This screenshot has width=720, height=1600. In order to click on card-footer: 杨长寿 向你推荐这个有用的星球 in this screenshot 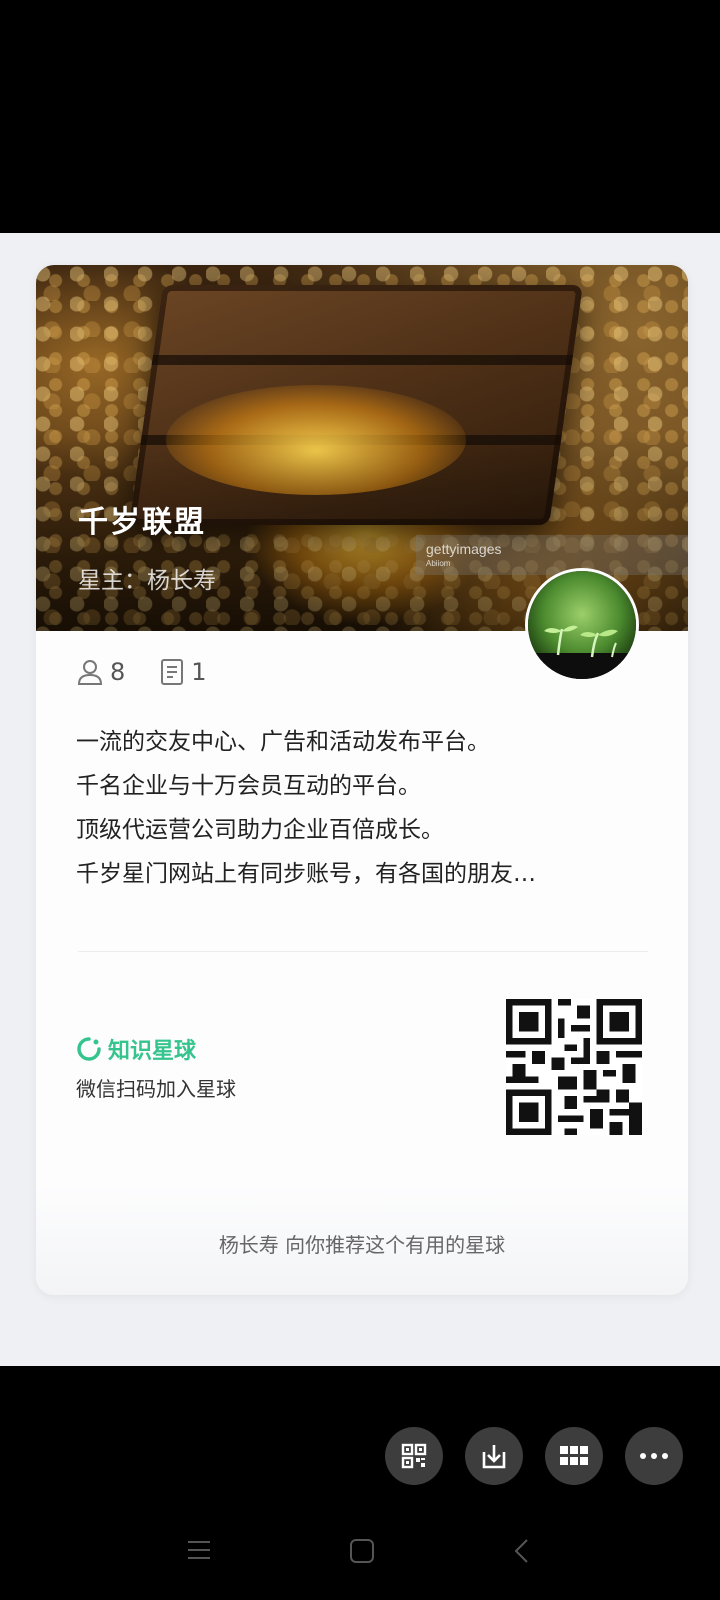, I will do `click(362, 1240)`.